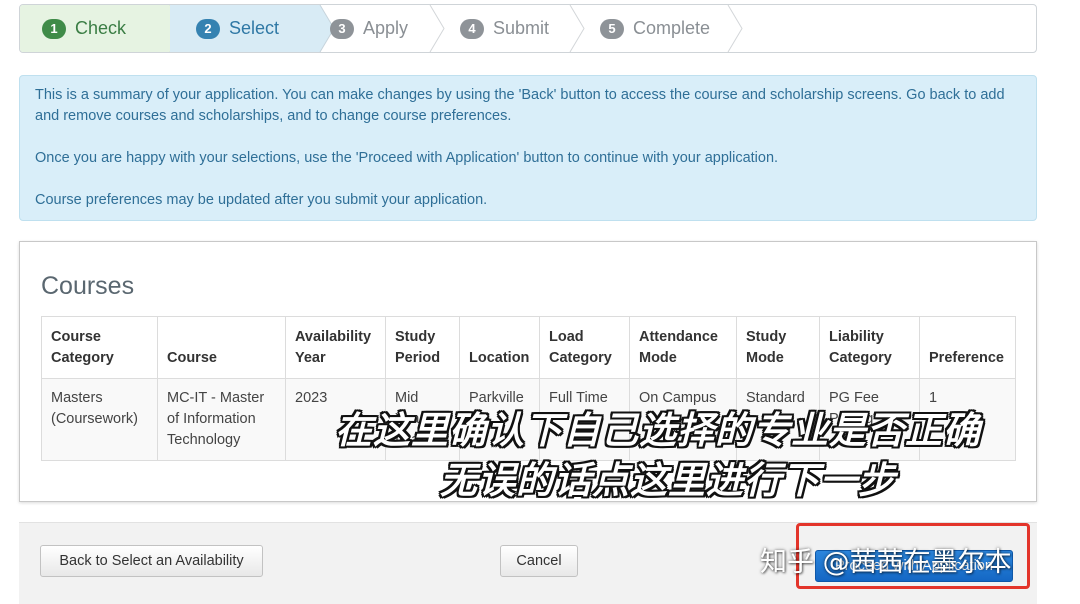 The height and width of the screenshot is (604, 1080). Describe the element at coordinates (99, 347) in the screenshot. I see `column-header-course-category: Course Category` at that location.